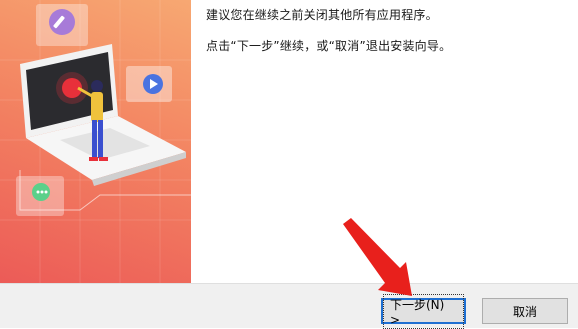 This screenshot has height=329, width=578. I want to click on instruction-text-close-apps: 建议您在继续之前关闭其他所有应用程序。, so click(322, 15).